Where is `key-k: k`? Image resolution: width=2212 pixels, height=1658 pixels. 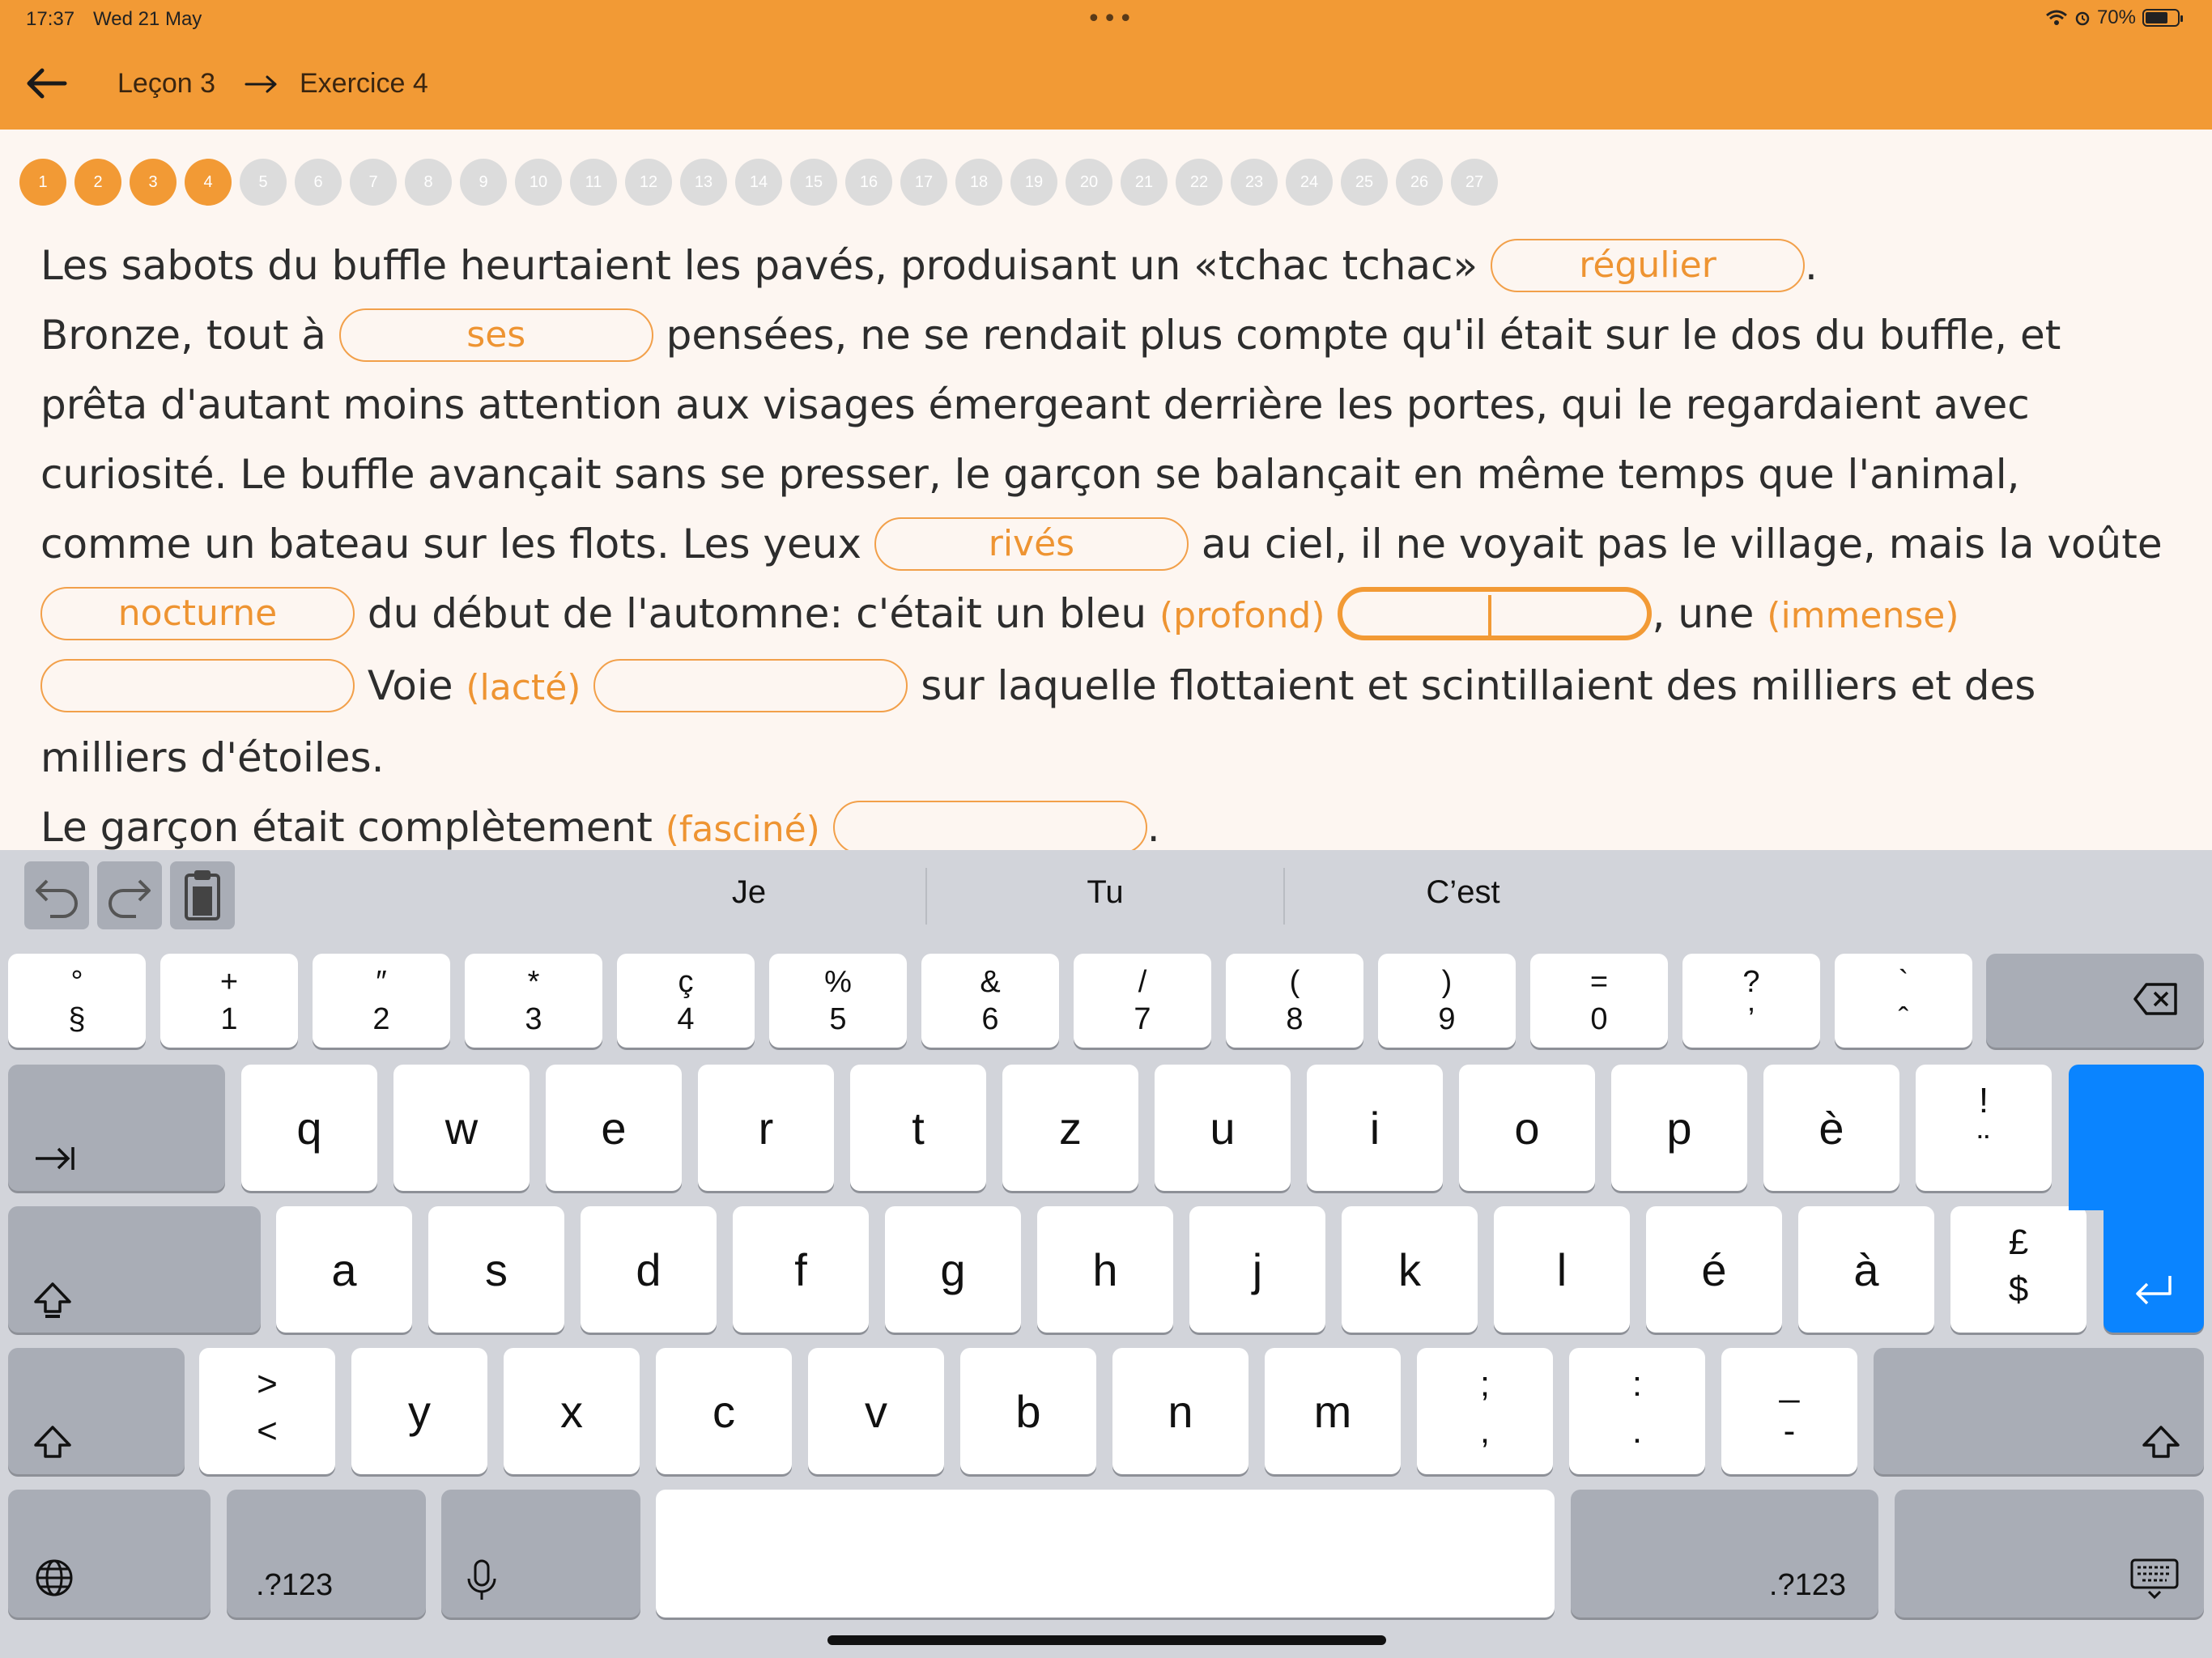 key-k: k is located at coordinates (1410, 1269).